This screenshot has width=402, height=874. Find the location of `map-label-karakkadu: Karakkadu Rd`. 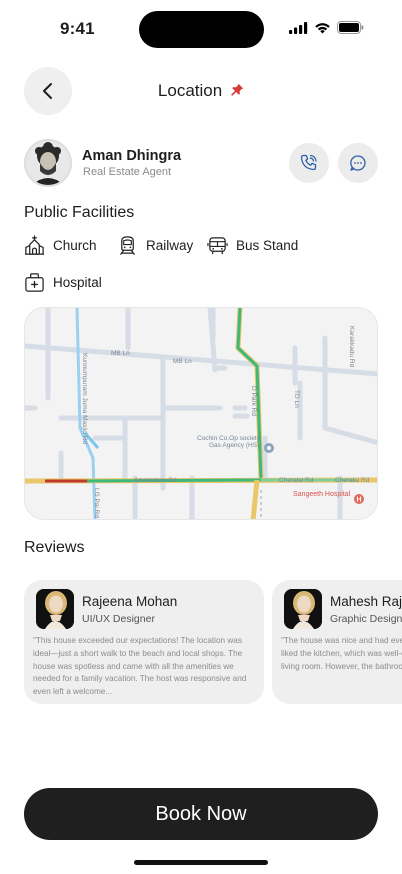

map-label-karakkadu: Karakkadu Rd is located at coordinates (351, 347).